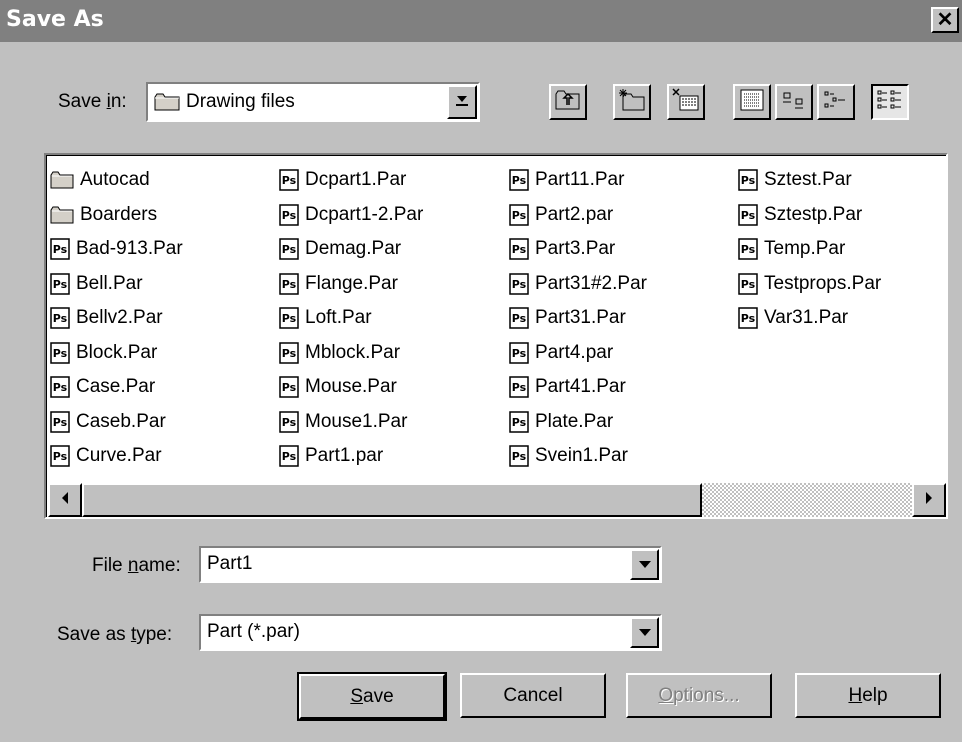 The width and height of the screenshot is (962, 742). Describe the element at coordinates (116, 249) in the screenshot. I see `file-item: Ps Bad-913.Par` at that location.